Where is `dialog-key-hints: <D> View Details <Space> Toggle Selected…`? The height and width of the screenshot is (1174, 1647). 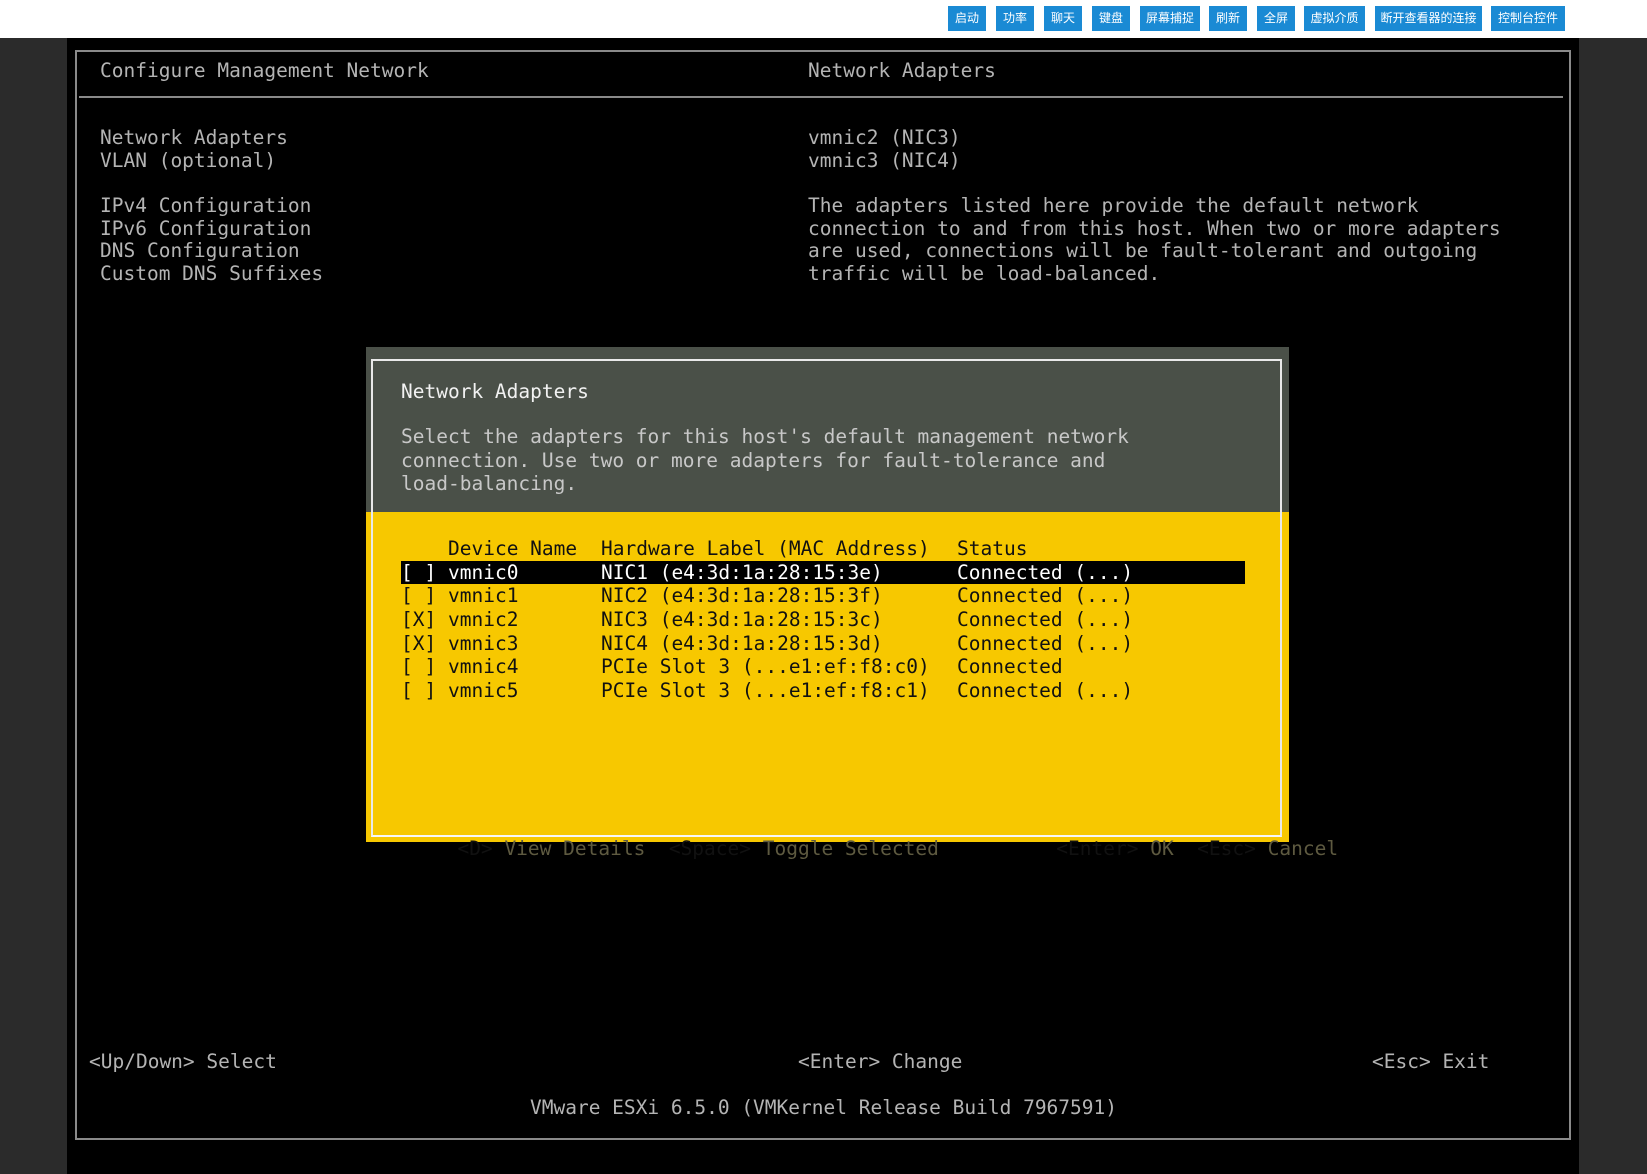 dialog-key-hints: <D> View Details <Space> Toggle Selected… is located at coordinates (862, 848).